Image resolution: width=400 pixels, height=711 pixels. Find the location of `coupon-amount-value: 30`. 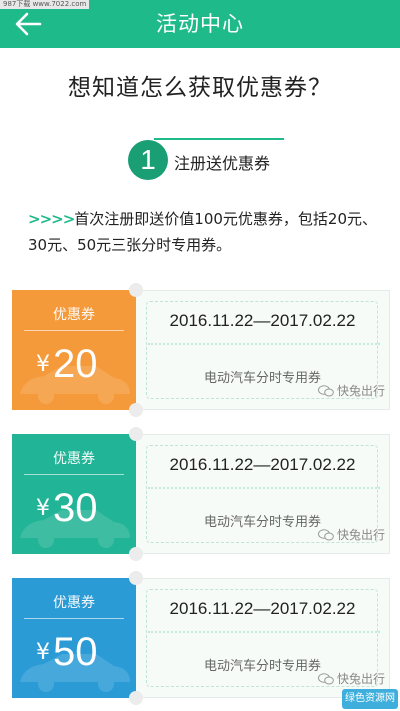

coupon-amount-value: 30 is located at coordinates (75, 508).